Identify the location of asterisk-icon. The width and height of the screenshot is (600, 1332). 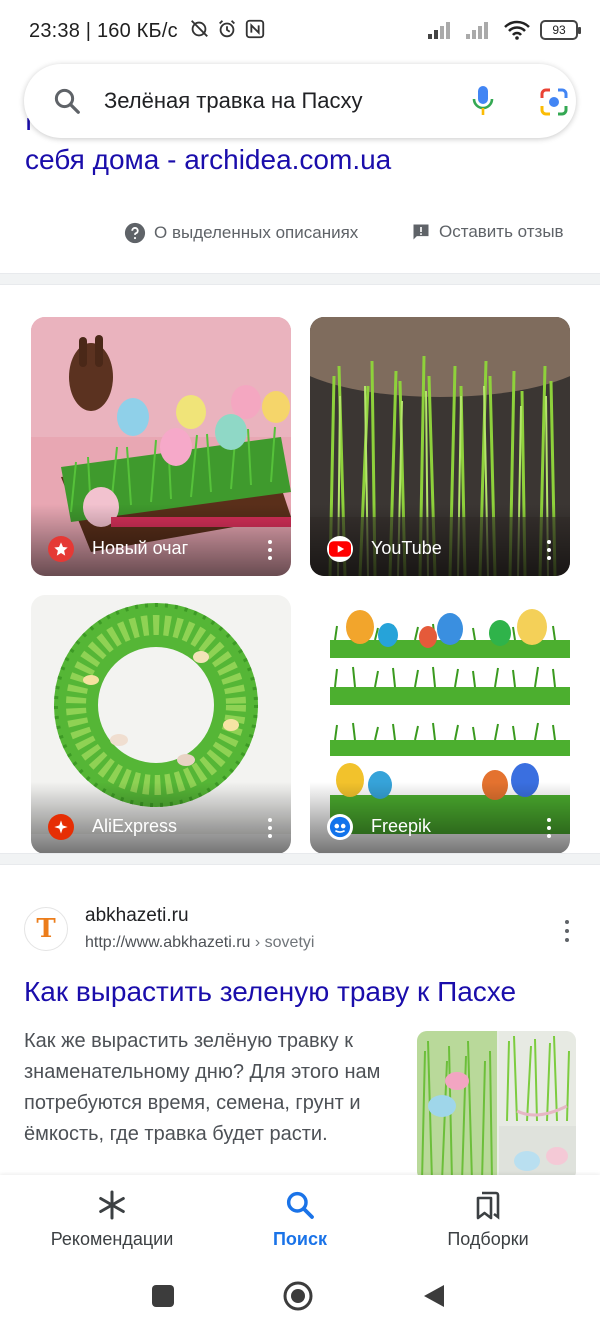
(112, 1205).